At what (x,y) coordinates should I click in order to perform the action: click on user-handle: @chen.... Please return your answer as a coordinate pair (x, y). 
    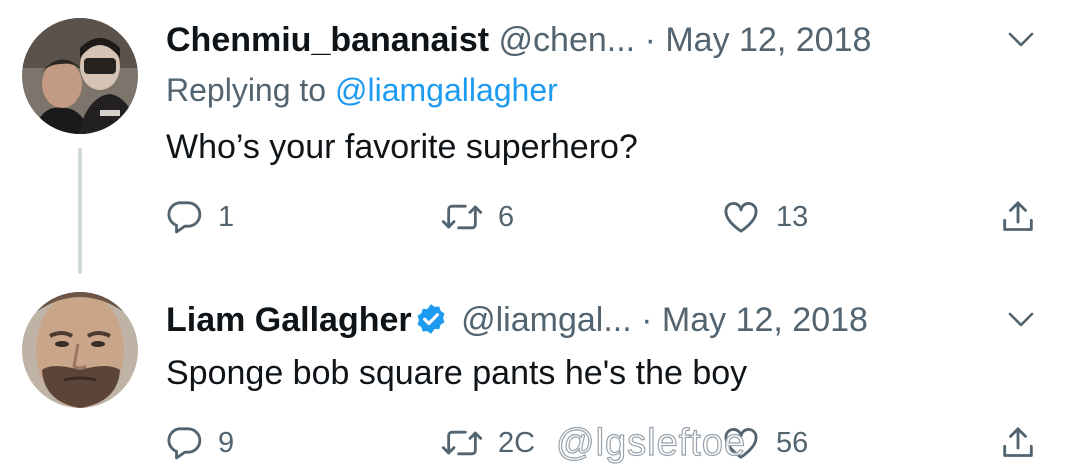
    Looking at the image, I should click on (567, 40).